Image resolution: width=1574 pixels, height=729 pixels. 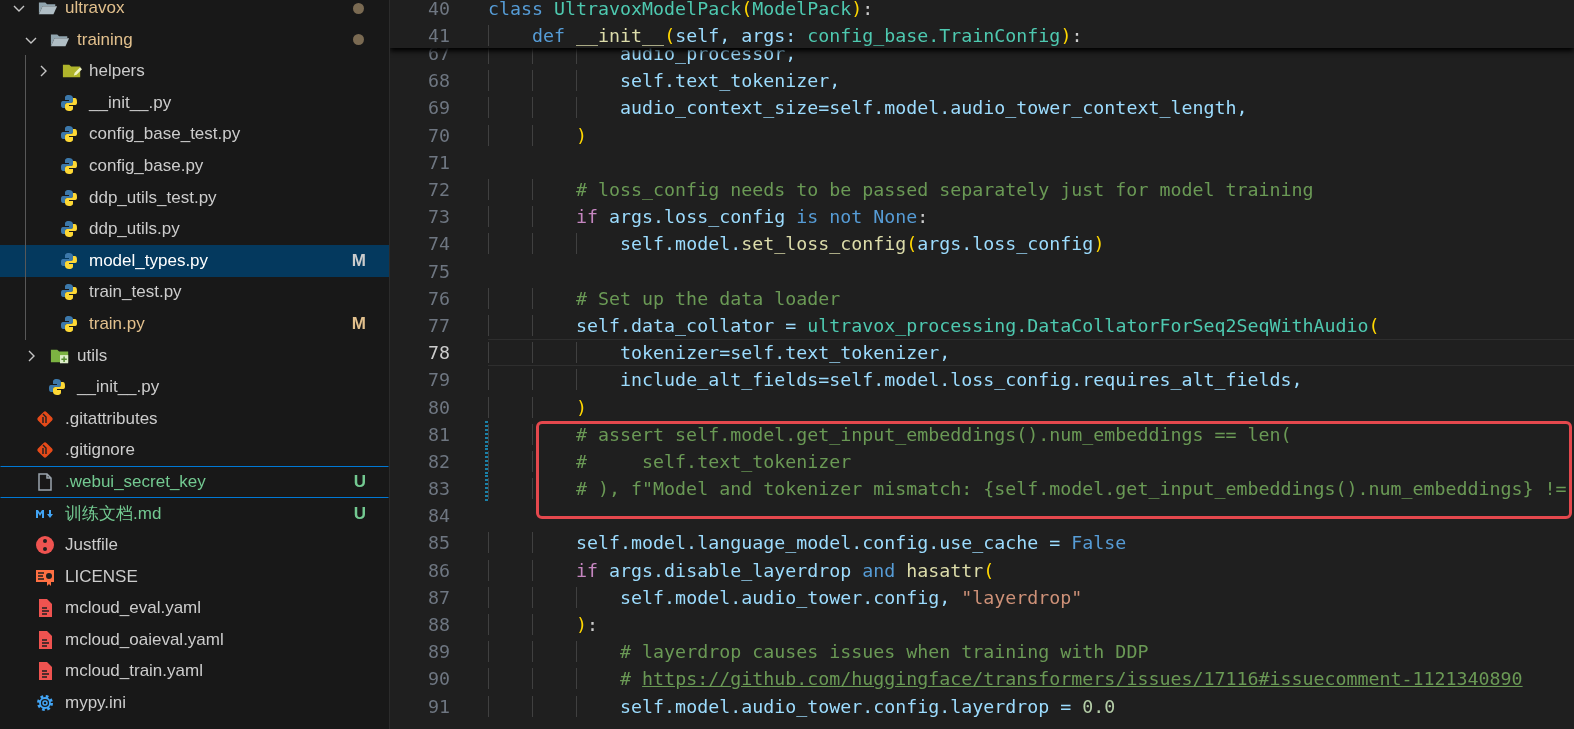 I want to click on file-item: mcloud_eval.yaml, so click(x=194, y=608).